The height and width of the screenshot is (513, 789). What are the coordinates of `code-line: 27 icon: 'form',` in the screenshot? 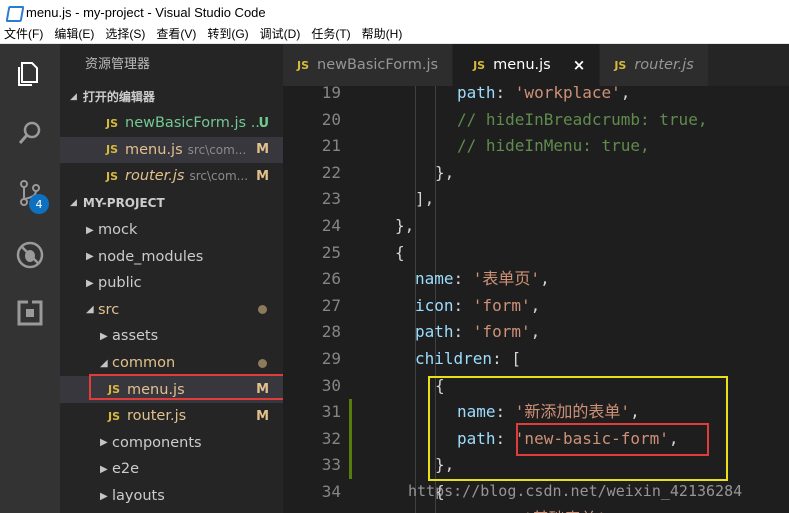 It's located at (536, 306).